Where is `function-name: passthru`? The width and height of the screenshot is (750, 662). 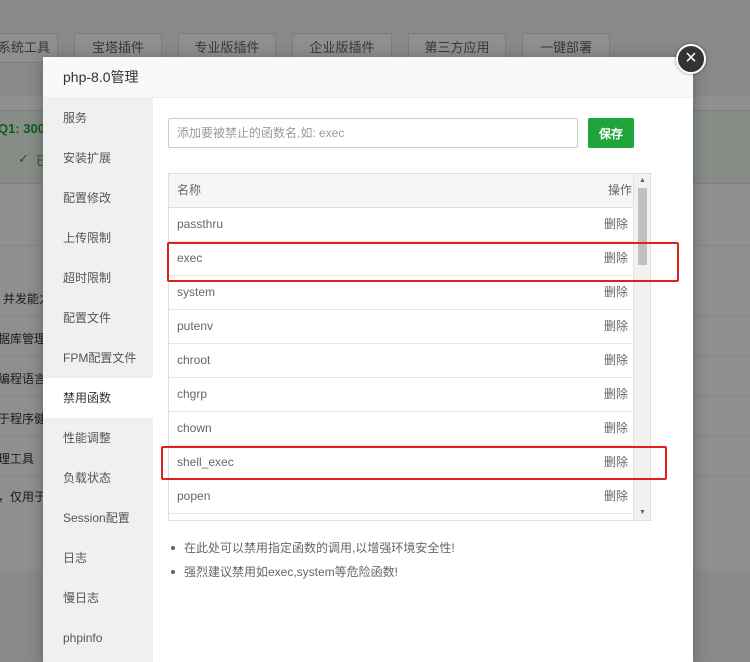 function-name: passthru is located at coordinates (200, 224).